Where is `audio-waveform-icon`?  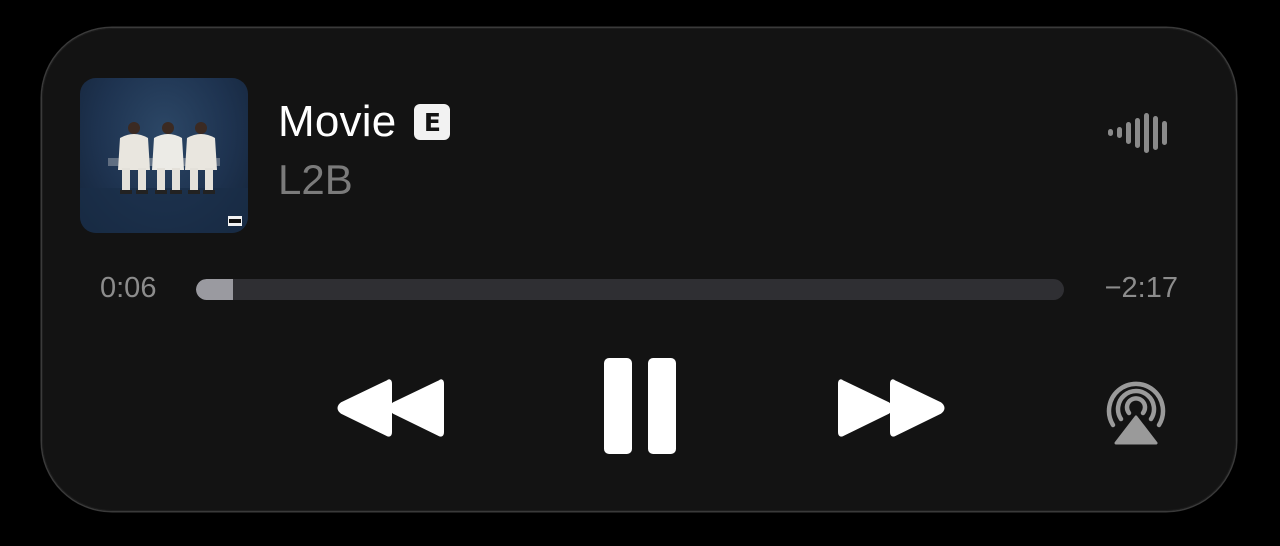 audio-waveform-icon is located at coordinates (1138, 133).